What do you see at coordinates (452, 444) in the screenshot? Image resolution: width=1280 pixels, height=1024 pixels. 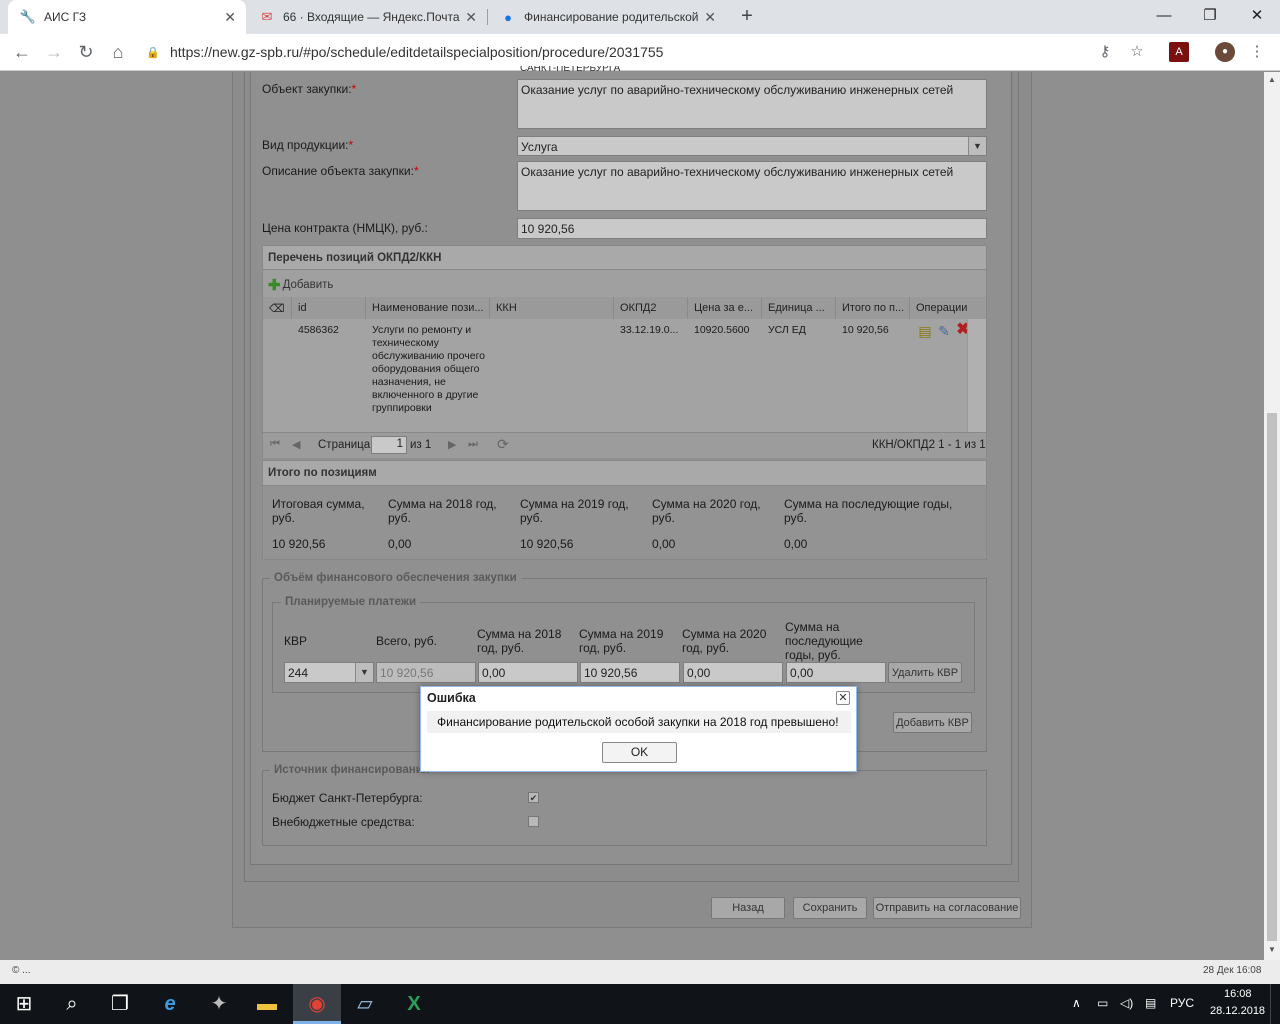 I see `next-page-icon: ▶` at bounding box center [452, 444].